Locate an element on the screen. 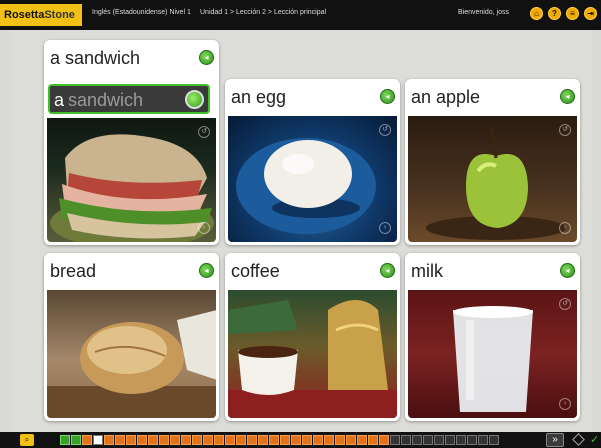  card-milk: milk ◂ ↺ › is located at coordinates (492, 337).